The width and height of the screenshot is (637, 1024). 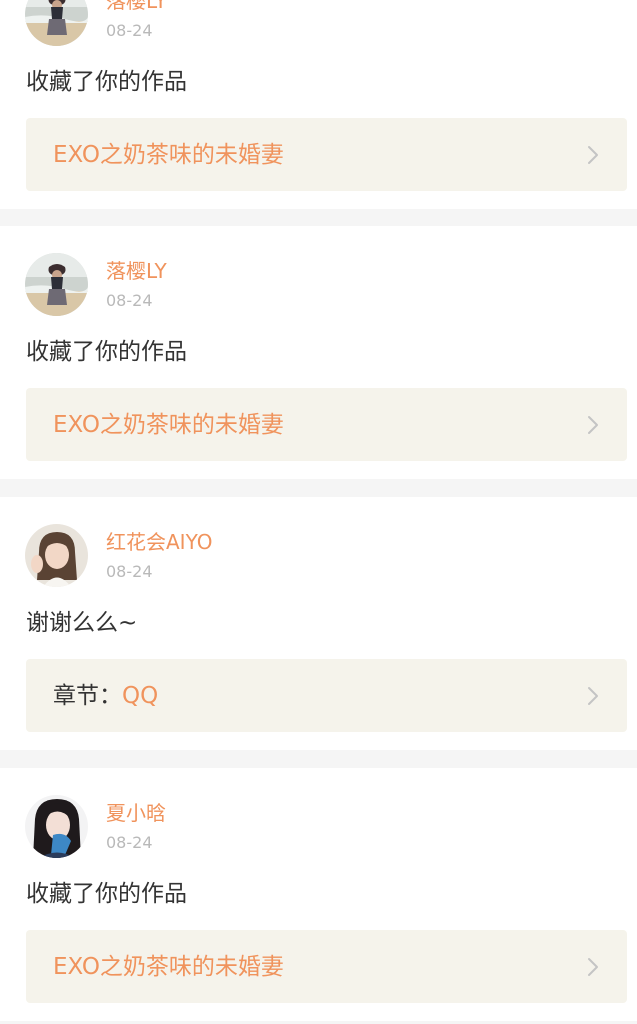 What do you see at coordinates (82, 623) in the screenshot?
I see `notification-message: 谢谢么么~` at bounding box center [82, 623].